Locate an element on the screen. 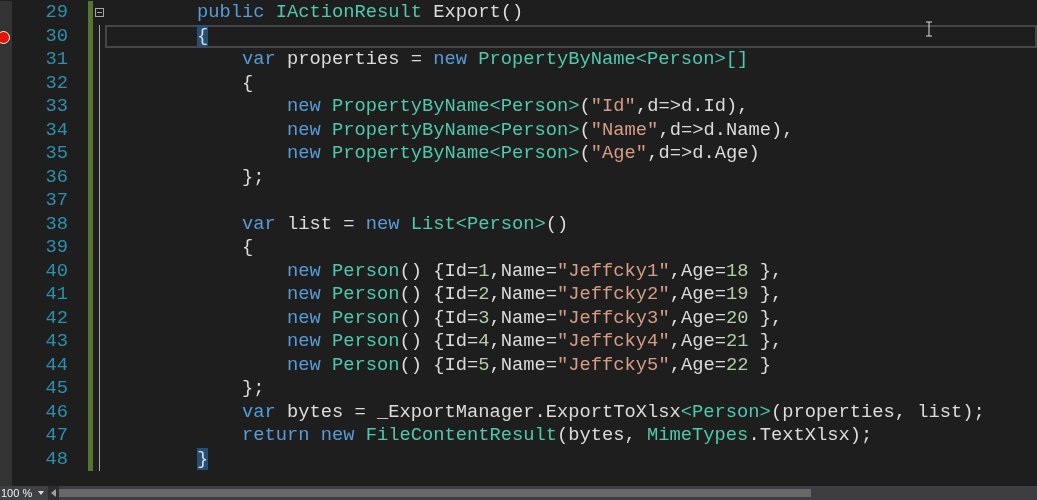 This screenshot has height=500, width=1037. code-line: var bytes = _ExportManager.ExportToXlsx<Person>(properties, list); is located at coordinates (613, 412).